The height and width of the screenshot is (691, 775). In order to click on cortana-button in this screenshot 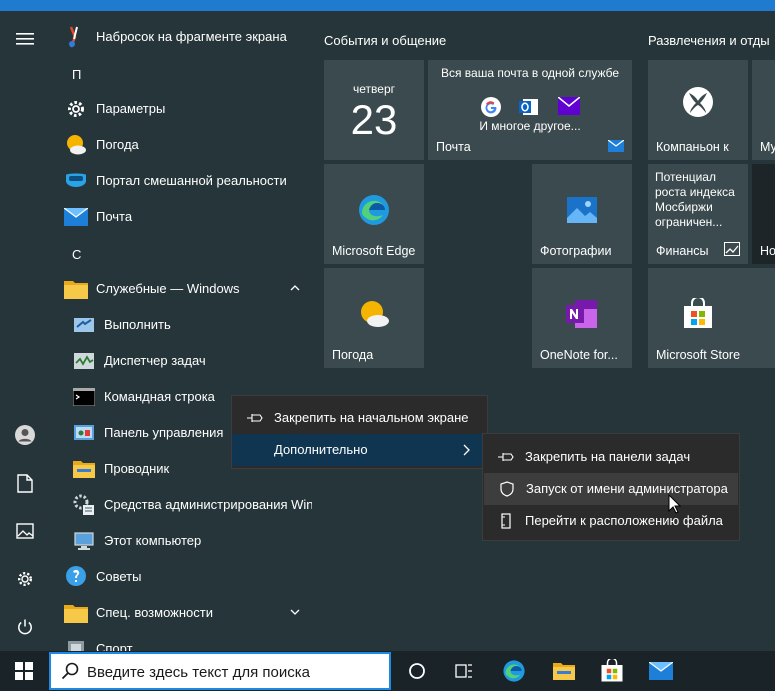, I will do `click(417, 671)`.